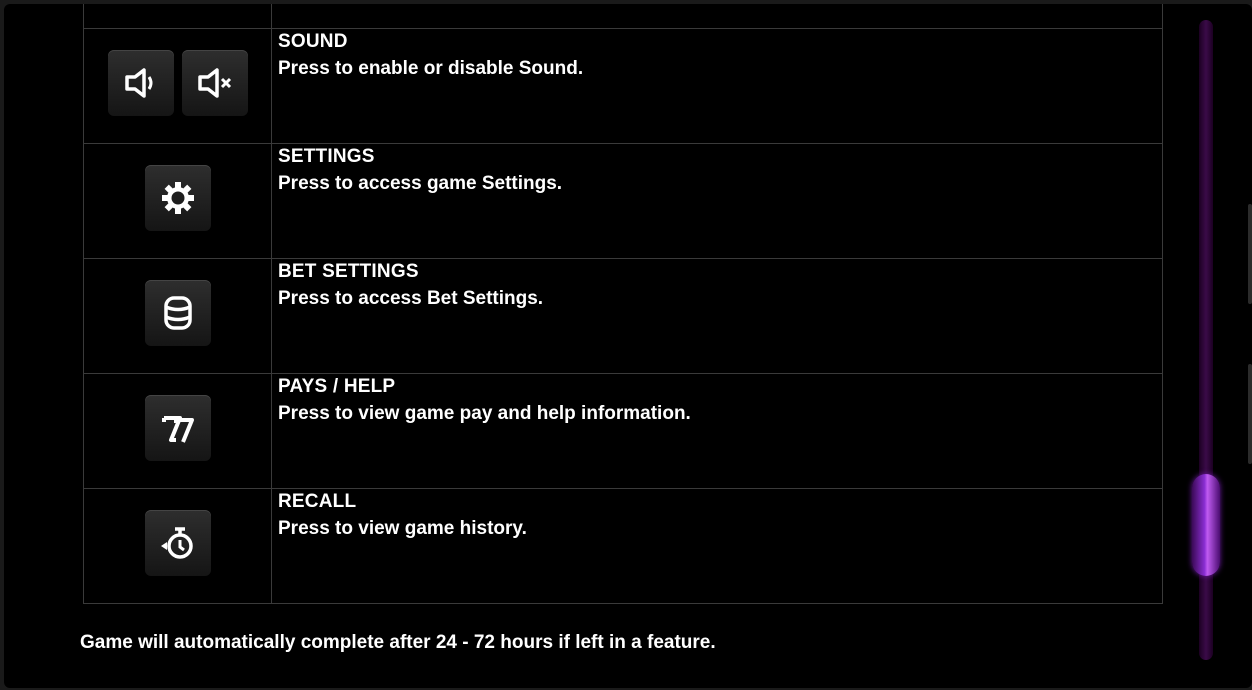 This screenshot has height=690, width=1252. I want to click on table-row-settings: SETTINGS Press to access game Settings., so click(623, 201).